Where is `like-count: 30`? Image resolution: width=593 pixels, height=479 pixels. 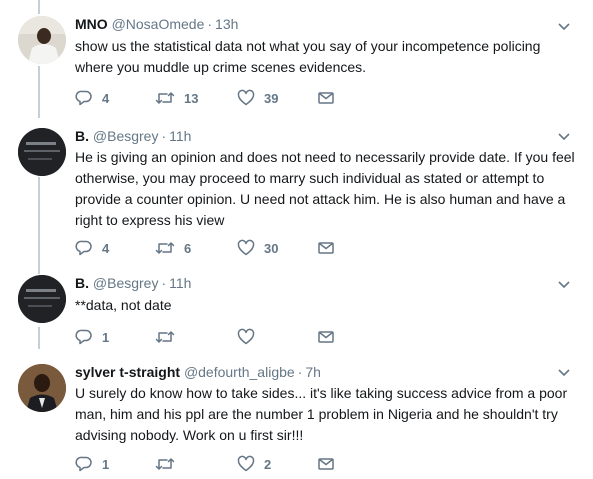
like-count: 30 is located at coordinates (271, 248).